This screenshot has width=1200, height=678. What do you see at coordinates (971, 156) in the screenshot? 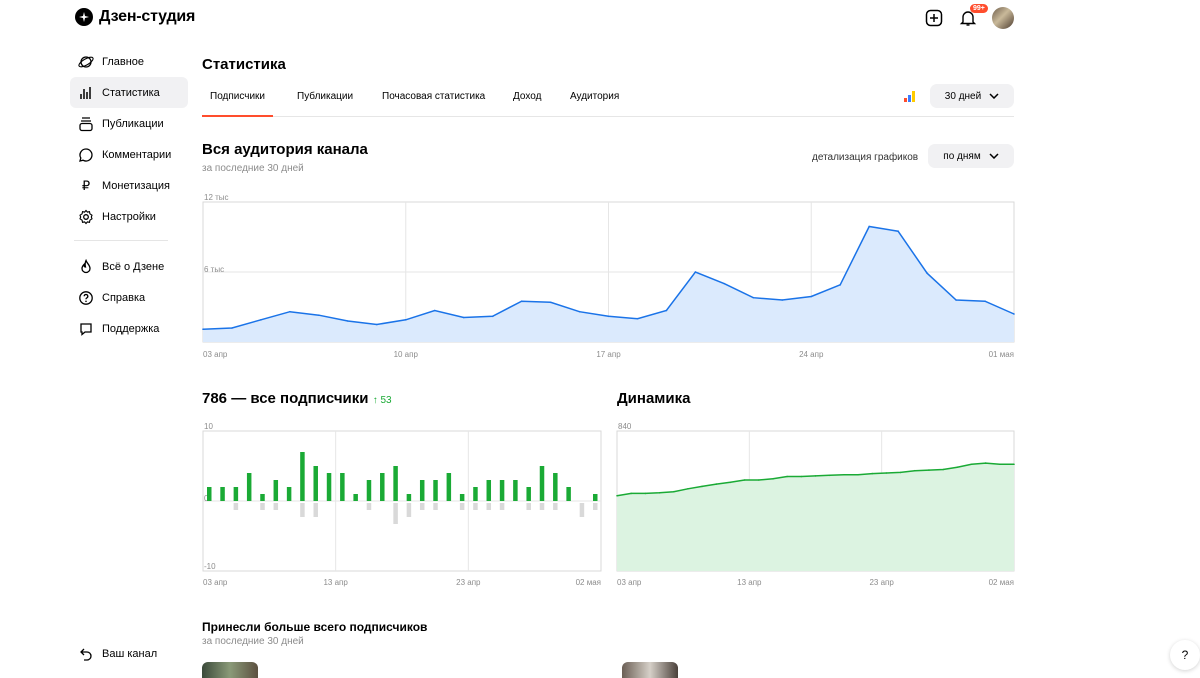
I see `detail-select: по дням` at bounding box center [971, 156].